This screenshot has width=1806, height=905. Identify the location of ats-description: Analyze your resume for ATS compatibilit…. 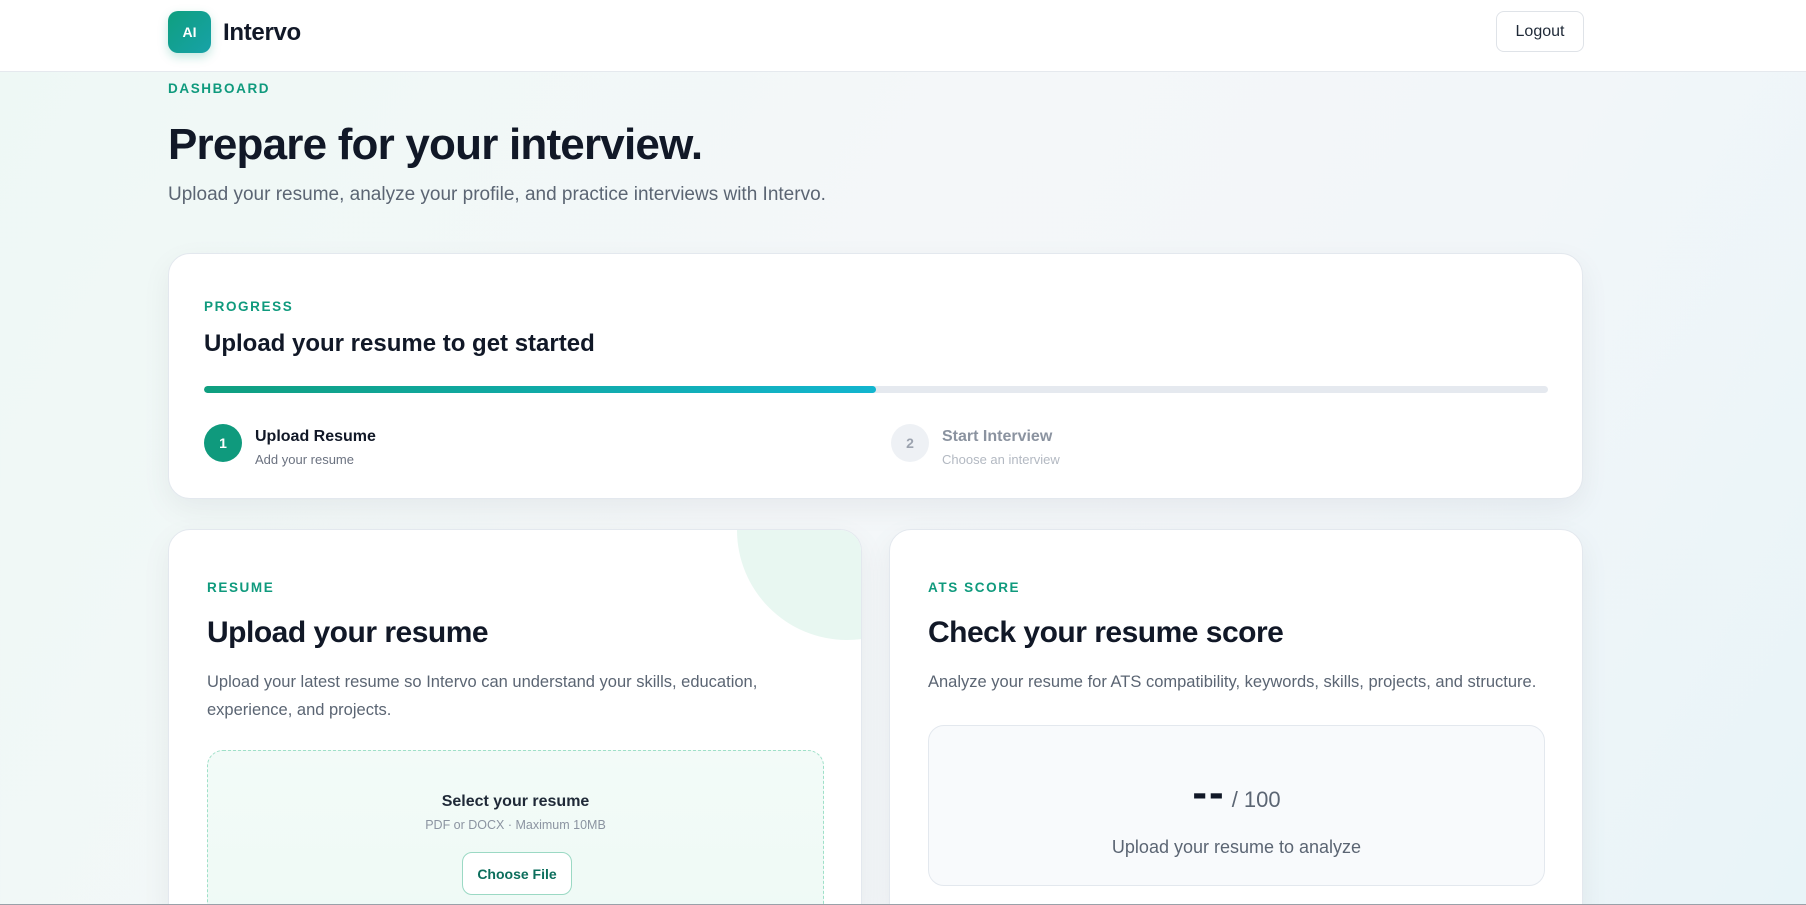
(1232, 682).